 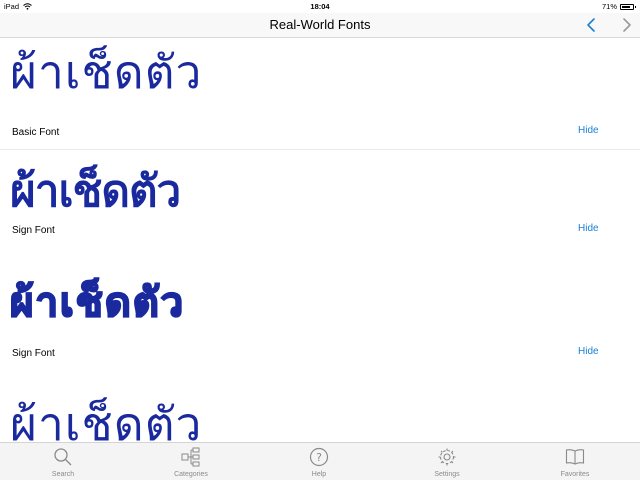 I want to click on chevron-left-icon, so click(x=591, y=25).